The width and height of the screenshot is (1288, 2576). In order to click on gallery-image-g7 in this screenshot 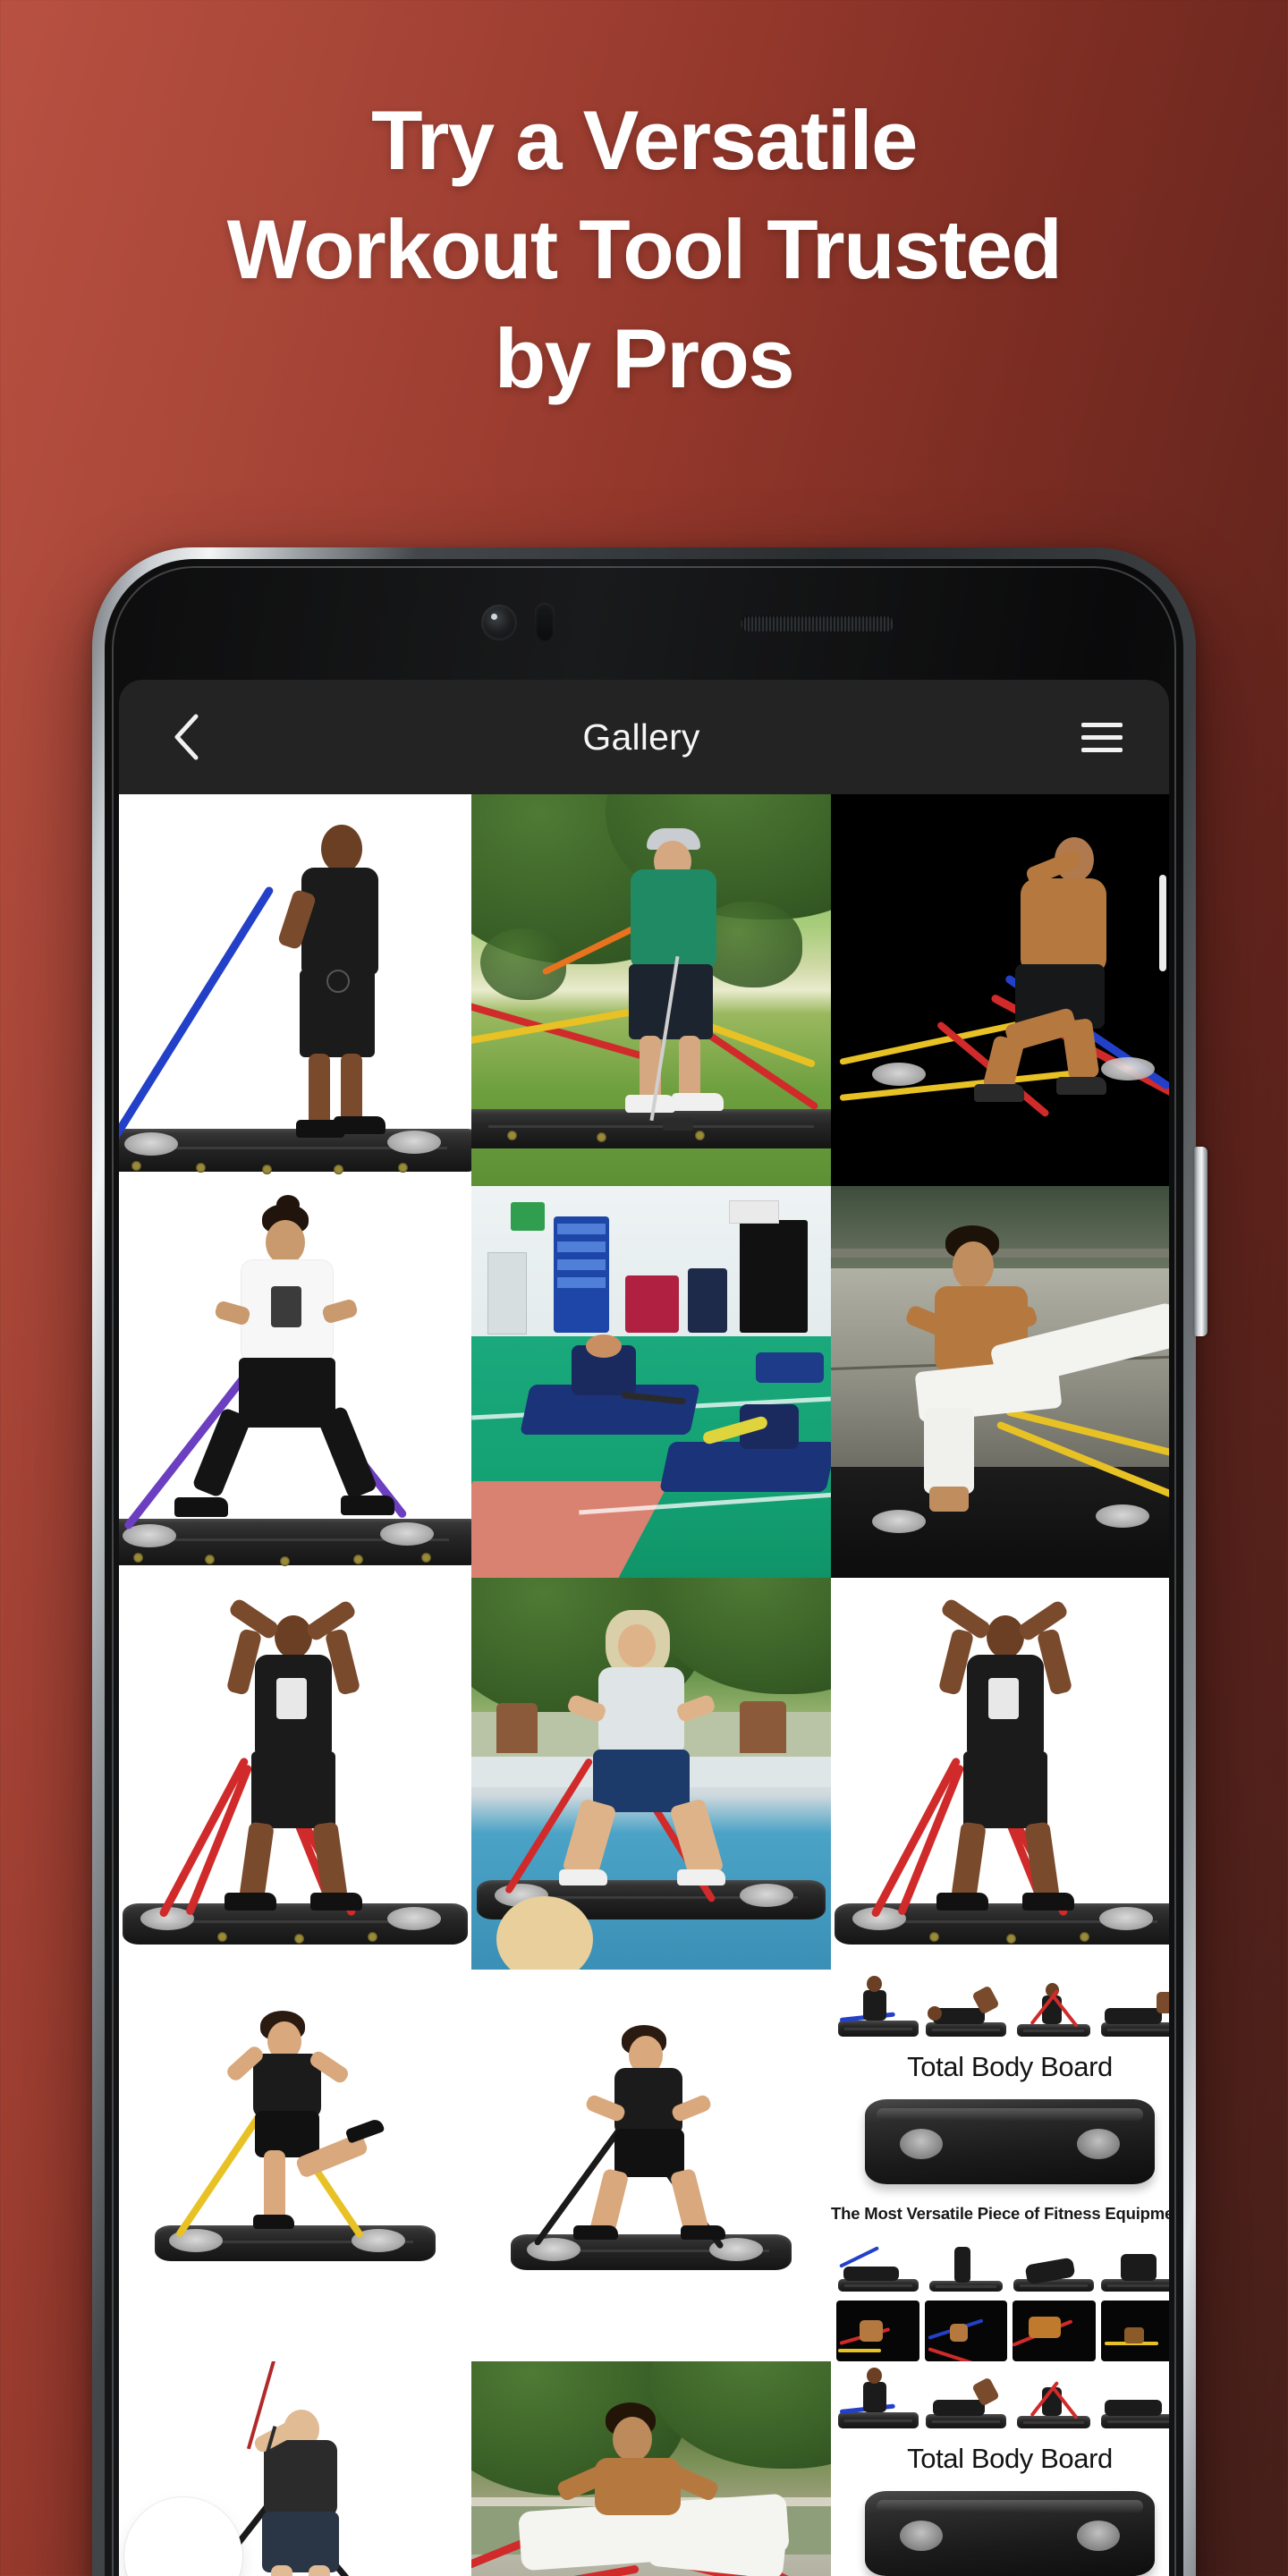, I will do `click(295, 1774)`.